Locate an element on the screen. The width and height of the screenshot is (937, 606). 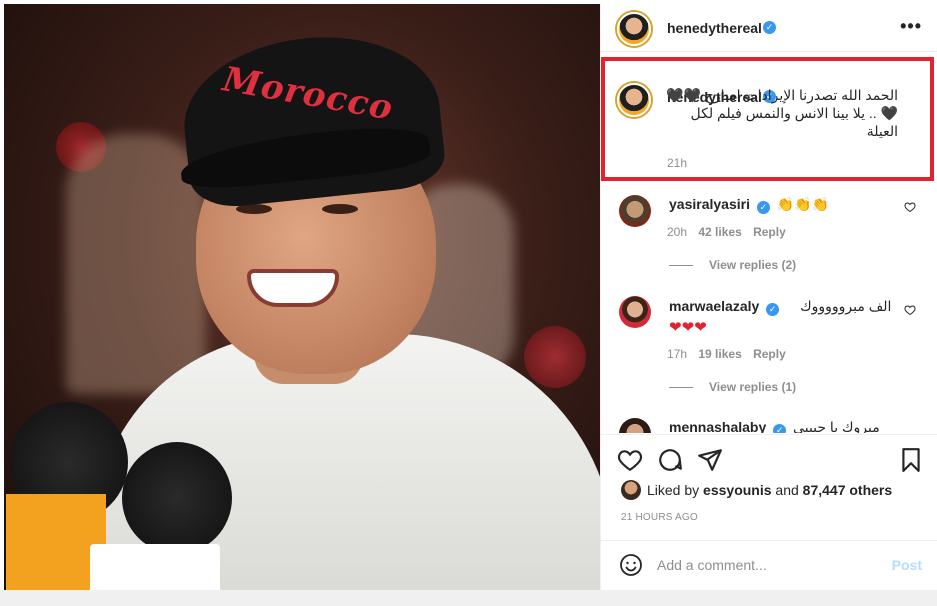
liked-by-joiner: and is located at coordinates (787, 490).